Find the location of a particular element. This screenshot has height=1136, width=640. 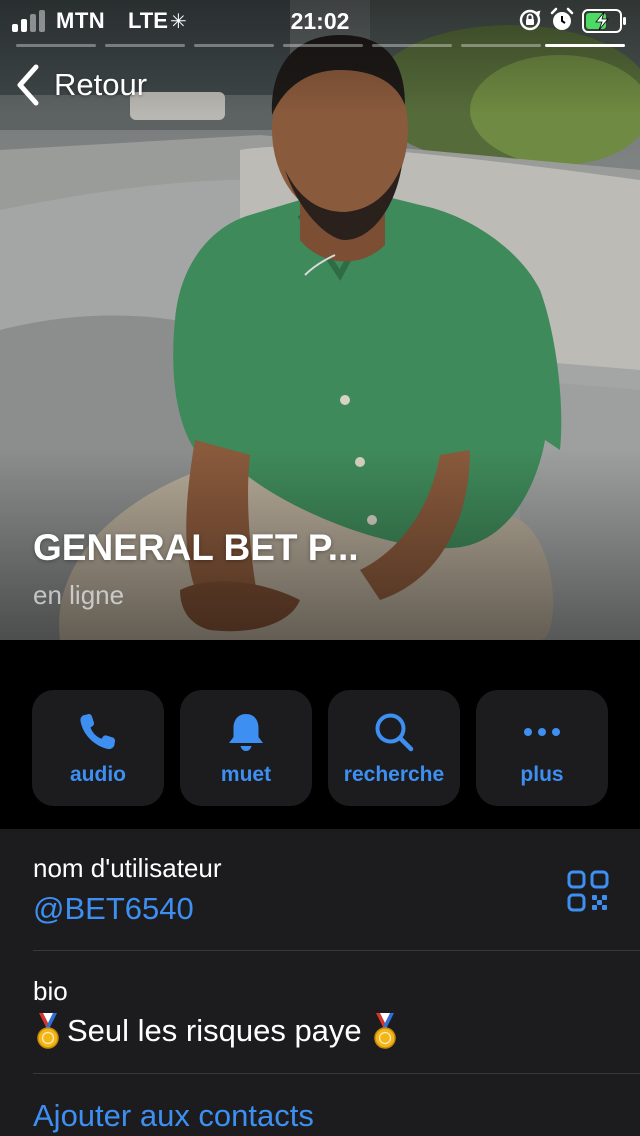

audio-label: audio is located at coordinates (98, 774).